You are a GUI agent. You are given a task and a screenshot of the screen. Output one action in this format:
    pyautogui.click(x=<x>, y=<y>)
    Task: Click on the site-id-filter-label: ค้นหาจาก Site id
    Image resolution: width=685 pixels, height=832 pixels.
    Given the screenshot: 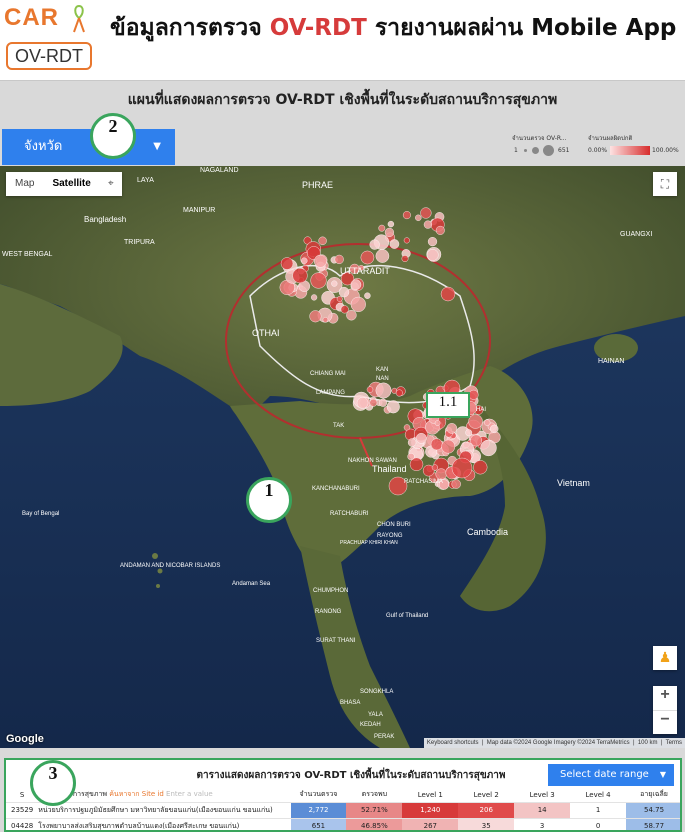 What is the action you would take?
    pyautogui.click(x=136, y=794)
    